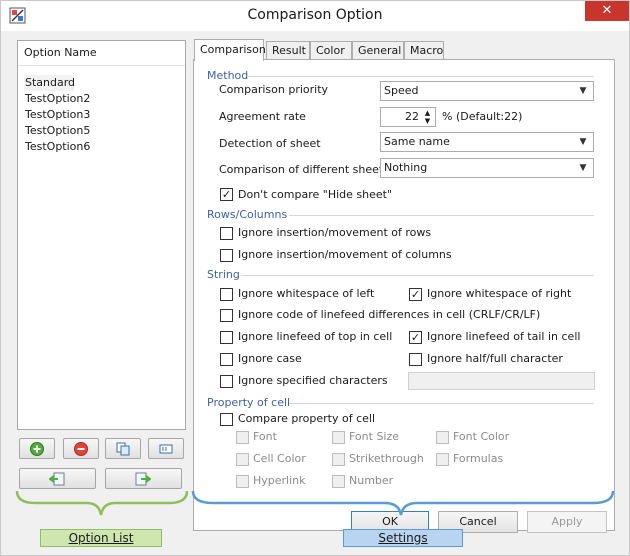 This screenshot has width=630, height=556. Describe the element at coordinates (57, 147) in the screenshot. I see `list-item: TestOption6` at that location.